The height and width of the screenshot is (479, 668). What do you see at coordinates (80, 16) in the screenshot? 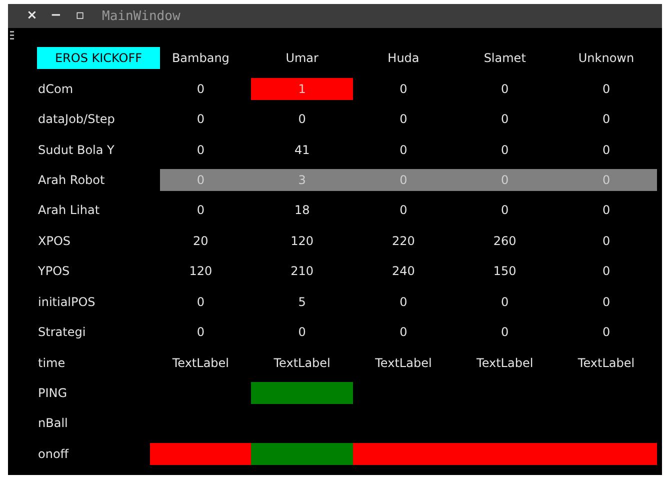
I see `maximize-button: ▫` at bounding box center [80, 16].